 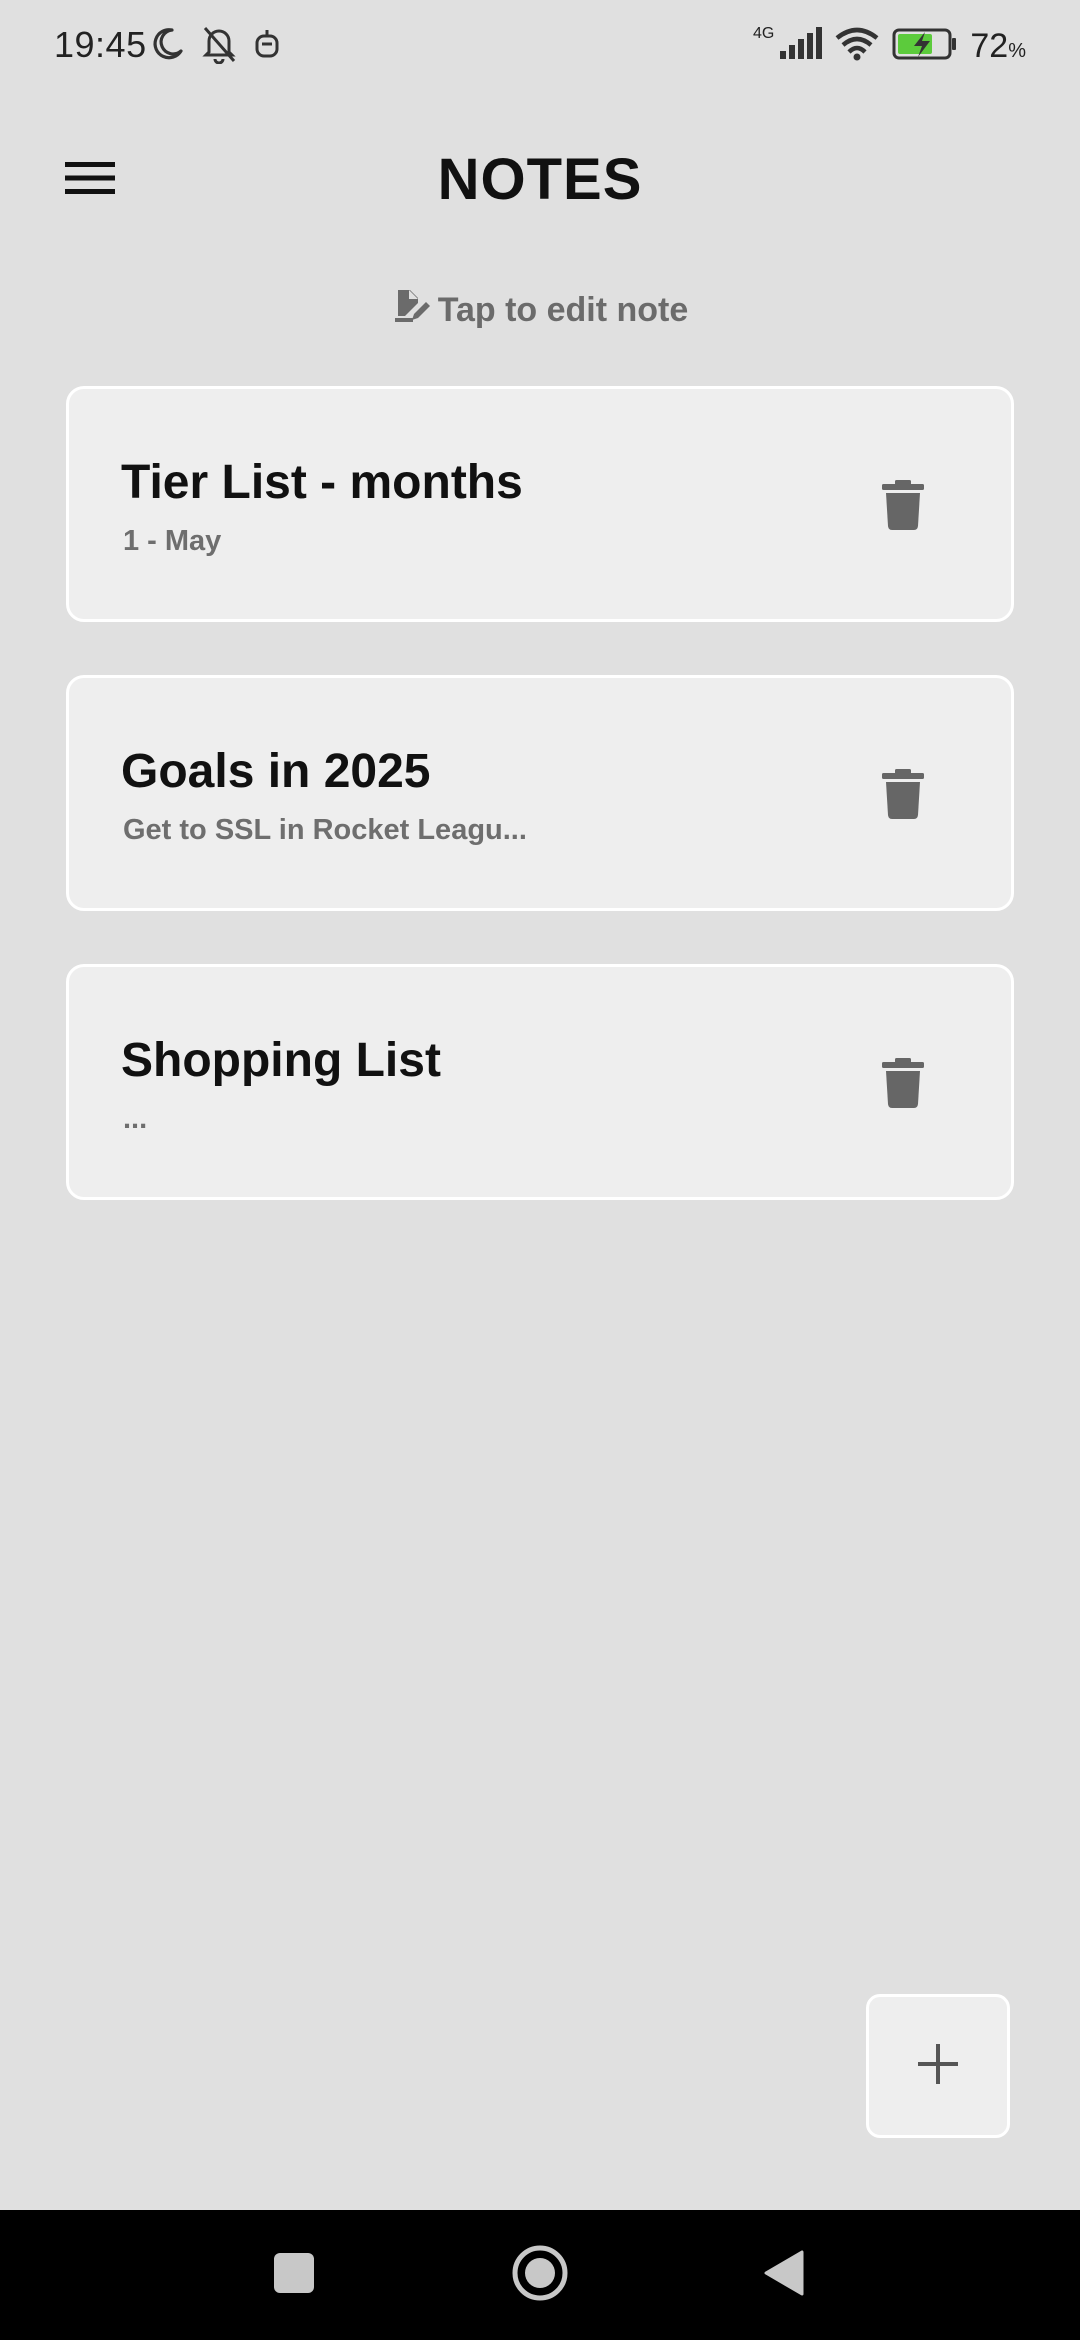 I want to click on back-button, so click(x=784, y=2275).